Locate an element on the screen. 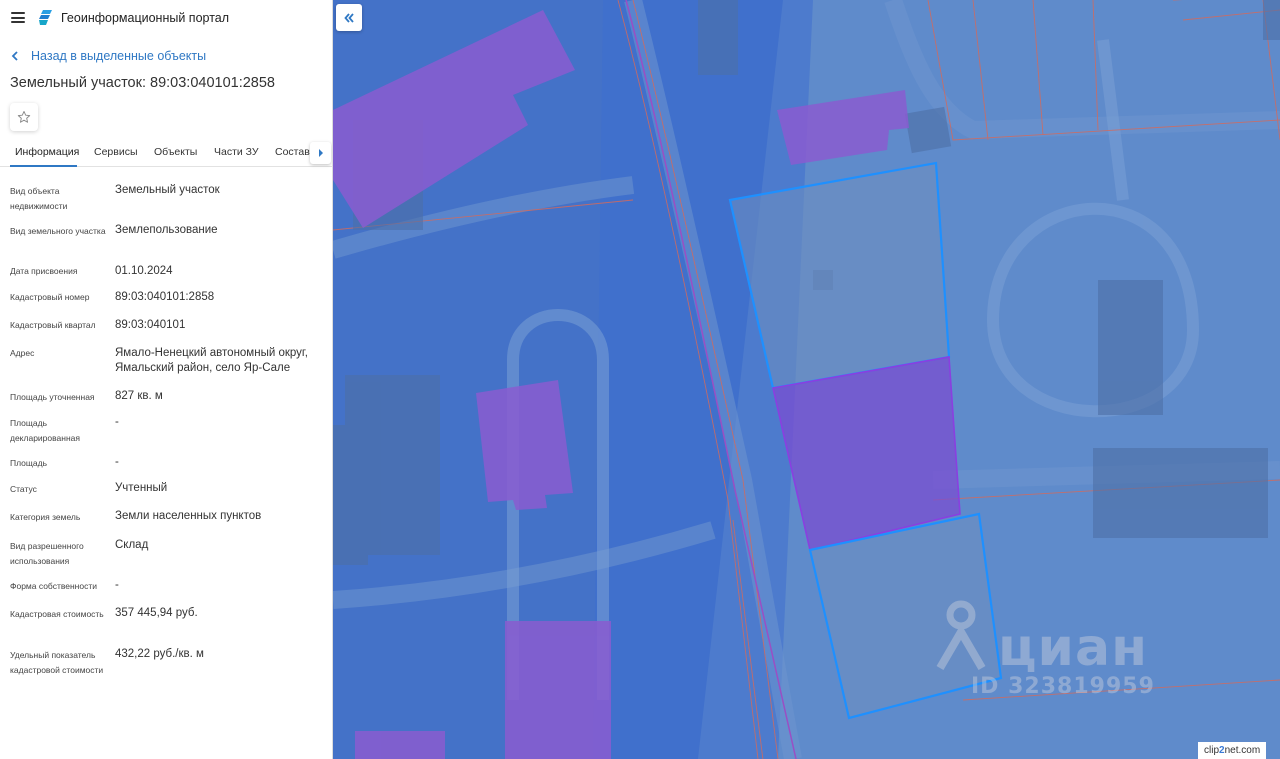 This screenshot has height=759, width=1280. star-icon is located at coordinates (24, 116).